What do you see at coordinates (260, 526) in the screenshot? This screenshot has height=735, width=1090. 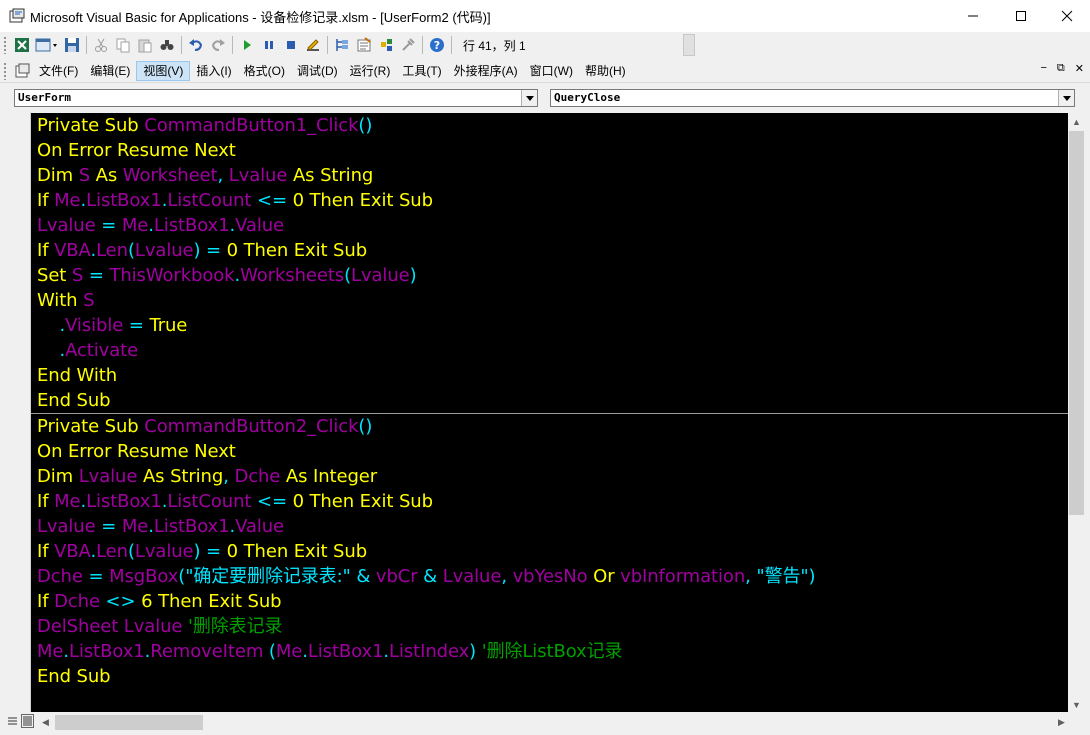 I see `code-token: Value` at bounding box center [260, 526].